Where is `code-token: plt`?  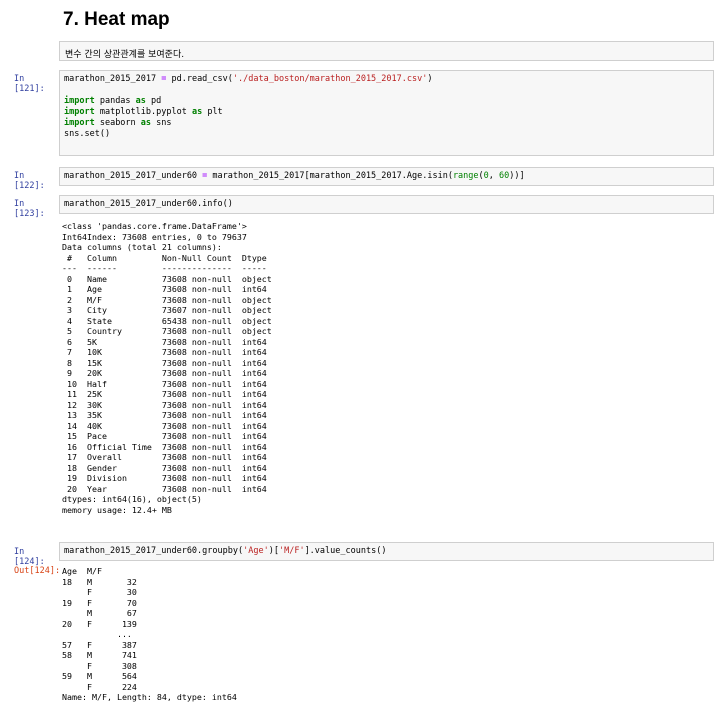
code-token: plt is located at coordinates (212, 112).